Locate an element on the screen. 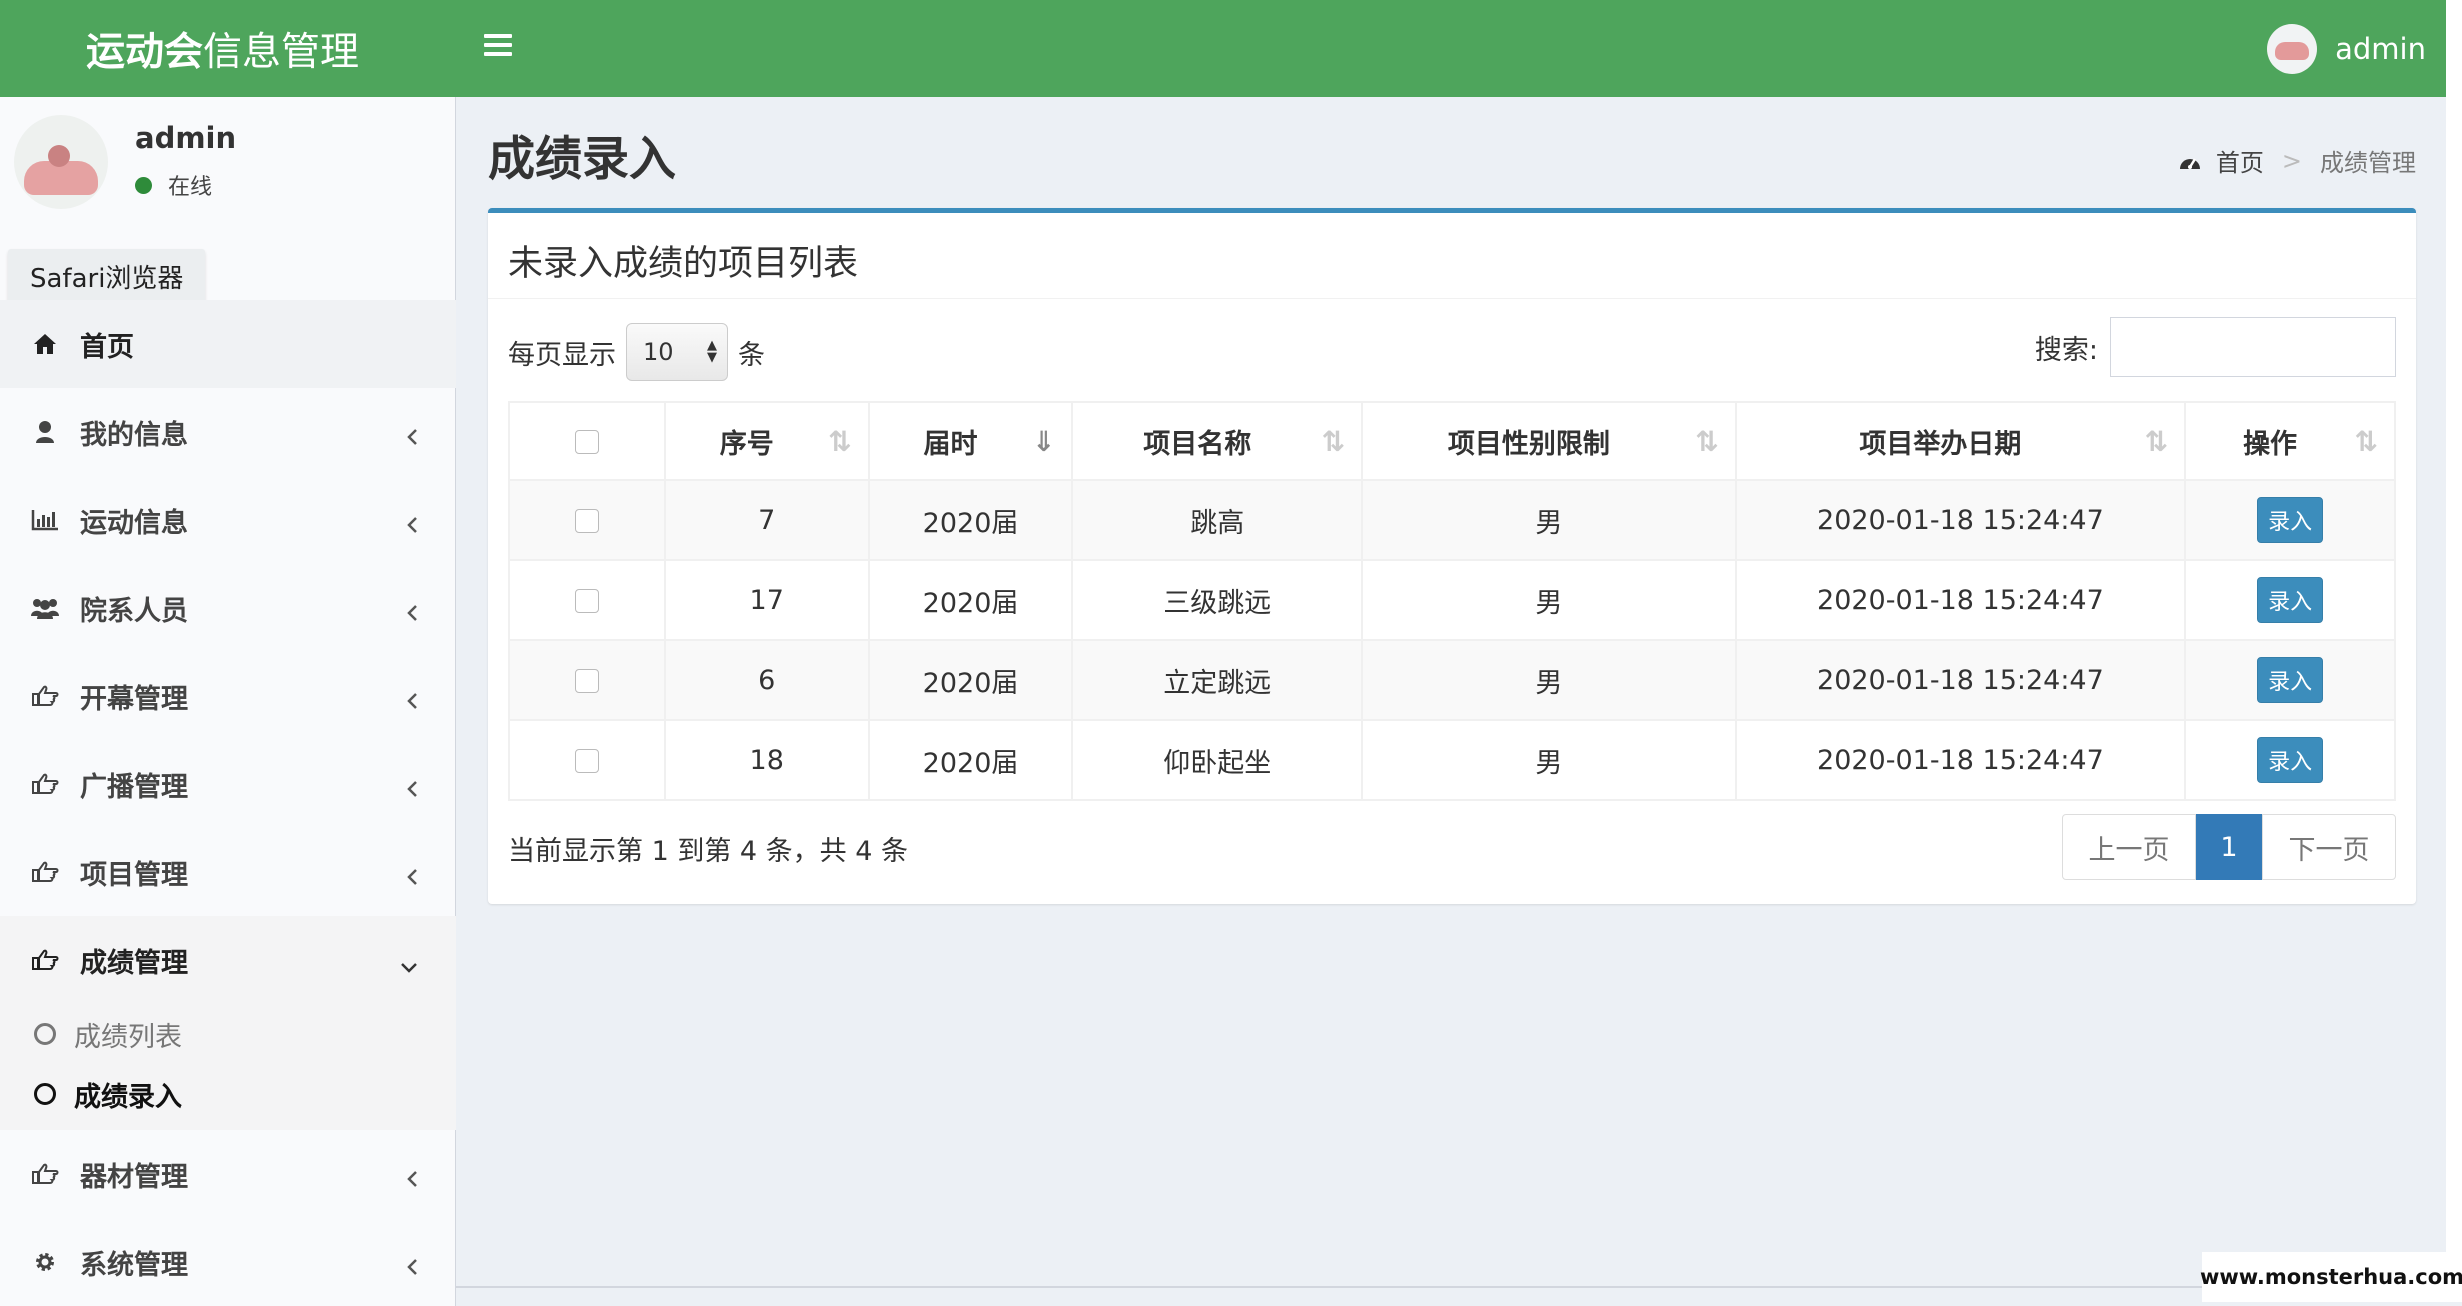  breadcrumb-current: 成绩管理 is located at coordinates (2368, 163).